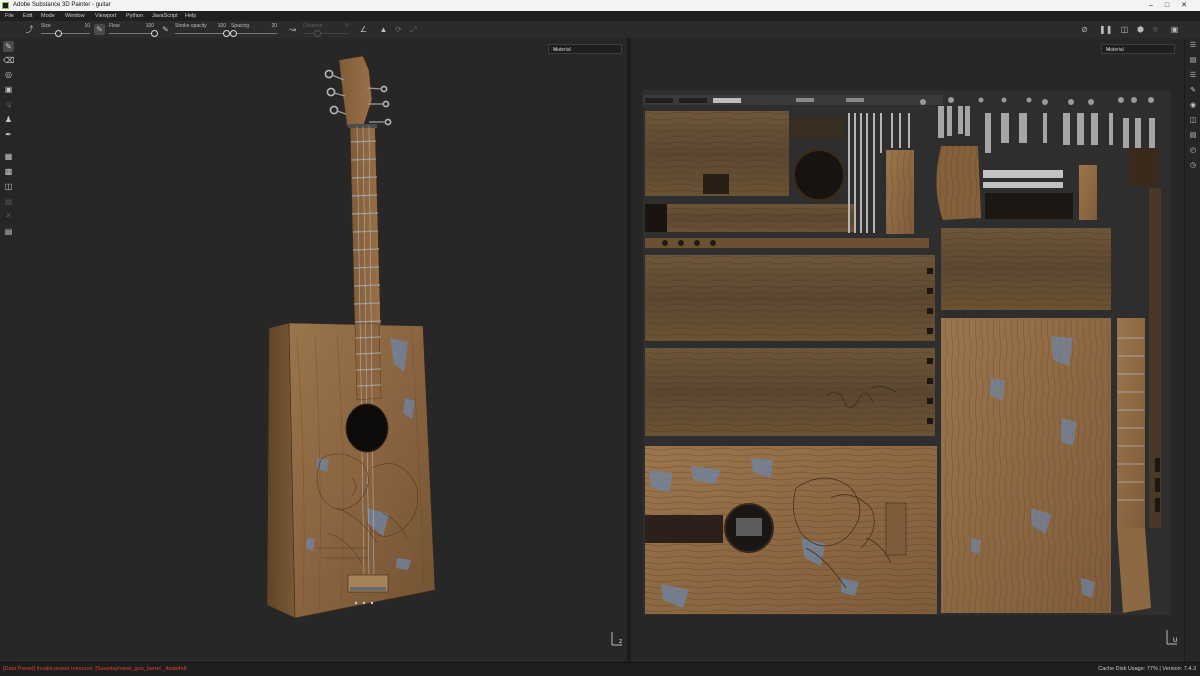 This screenshot has width=1200, height=676. I want to click on angle-icon: ∠, so click(363, 29).